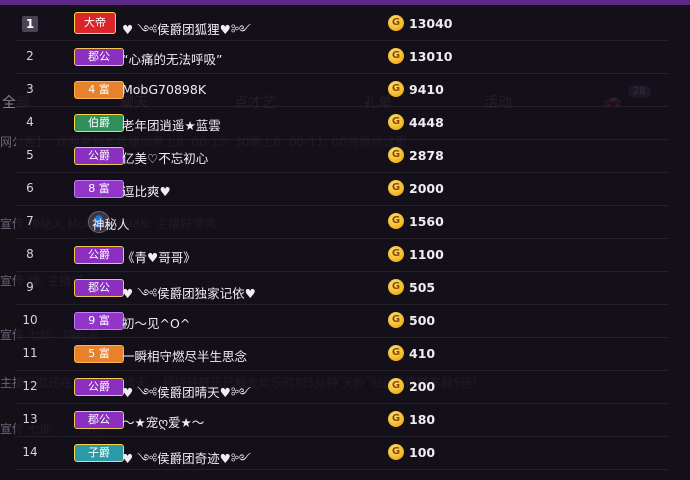  Describe the element at coordinates (342, 24) in the screenshot. I see `leaderboard-row: 1 大帝 ♥ ༺侯爵团狐狸♥༻ G 13040` at that location.